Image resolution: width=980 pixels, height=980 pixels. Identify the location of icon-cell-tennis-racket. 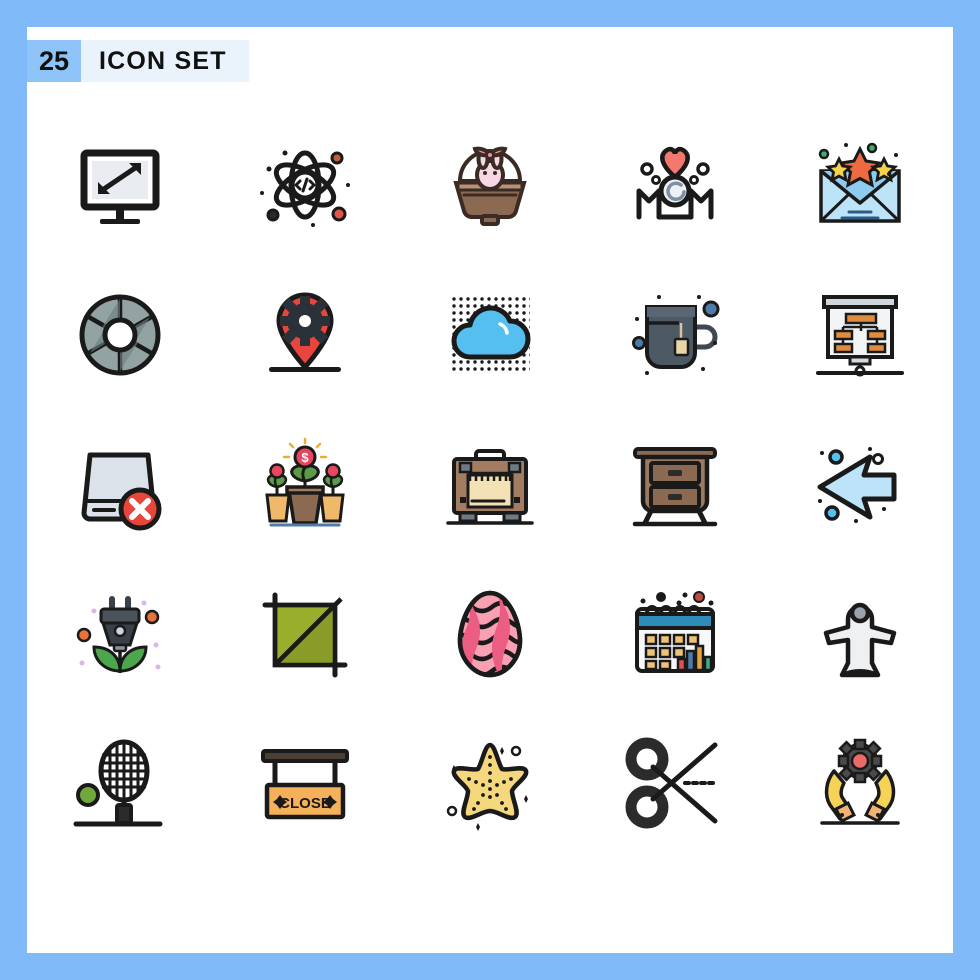
(119, 785).